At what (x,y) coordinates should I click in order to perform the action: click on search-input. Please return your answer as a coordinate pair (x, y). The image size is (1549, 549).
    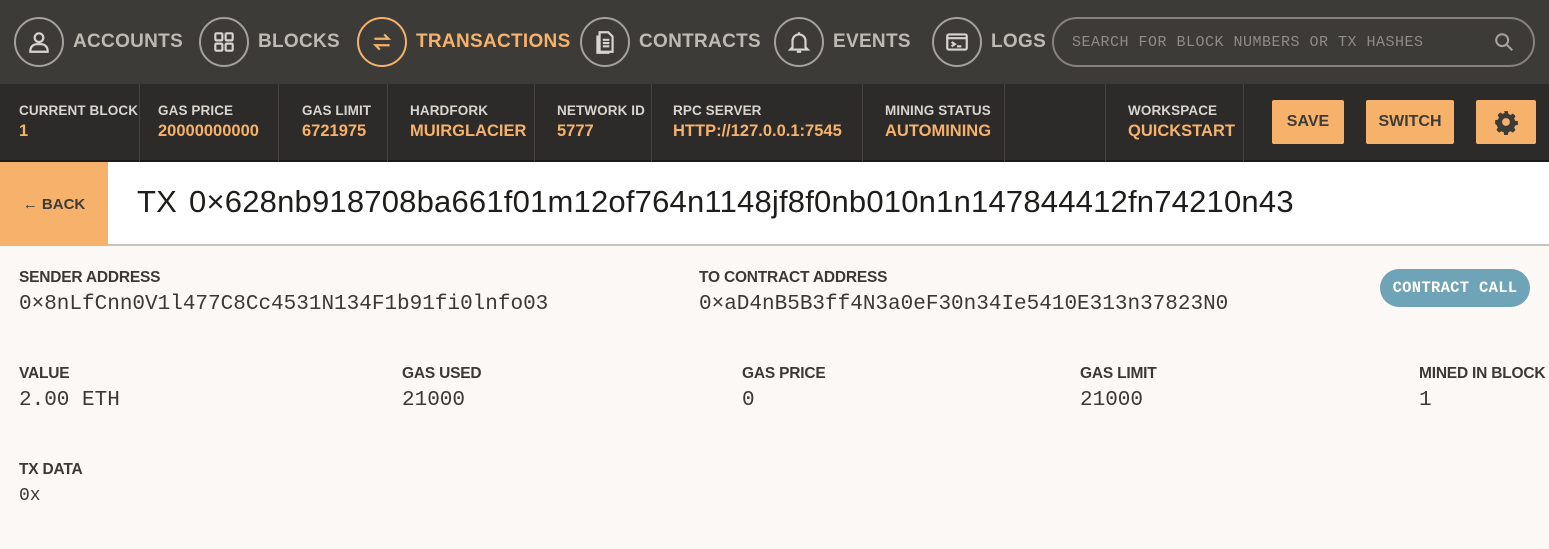
    Looking at the image, I should click on (1282, 42).